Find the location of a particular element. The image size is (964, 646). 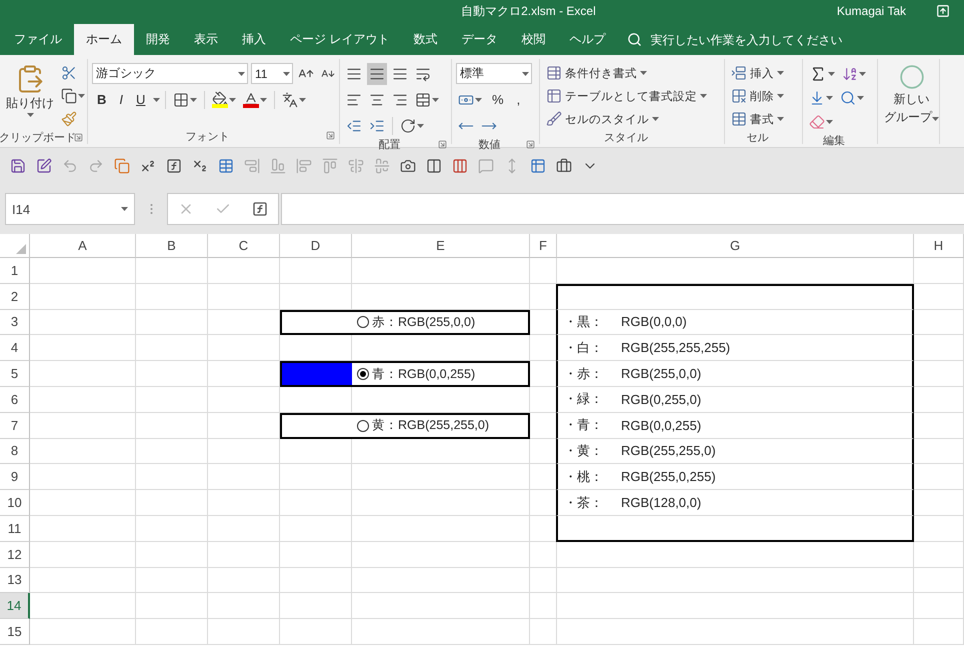

row-header: 3 is located at coordinates (15, 323).